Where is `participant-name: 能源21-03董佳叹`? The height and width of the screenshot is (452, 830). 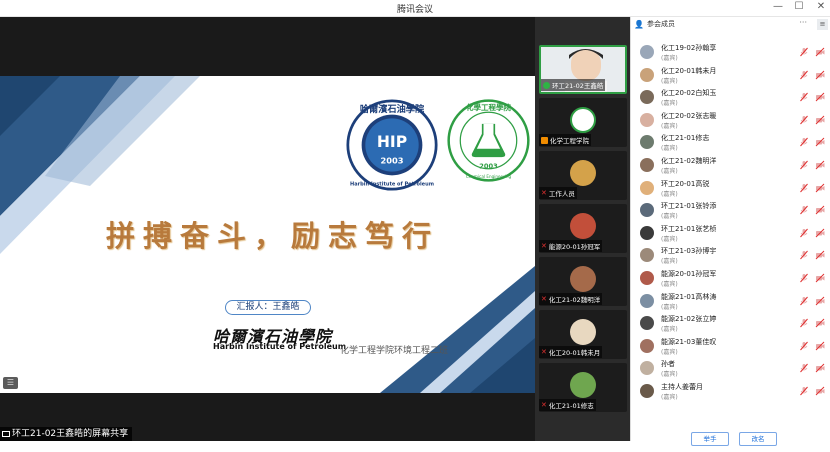
participant-name: 能源21-03董佳叹 is located at coordinates (689, 341).